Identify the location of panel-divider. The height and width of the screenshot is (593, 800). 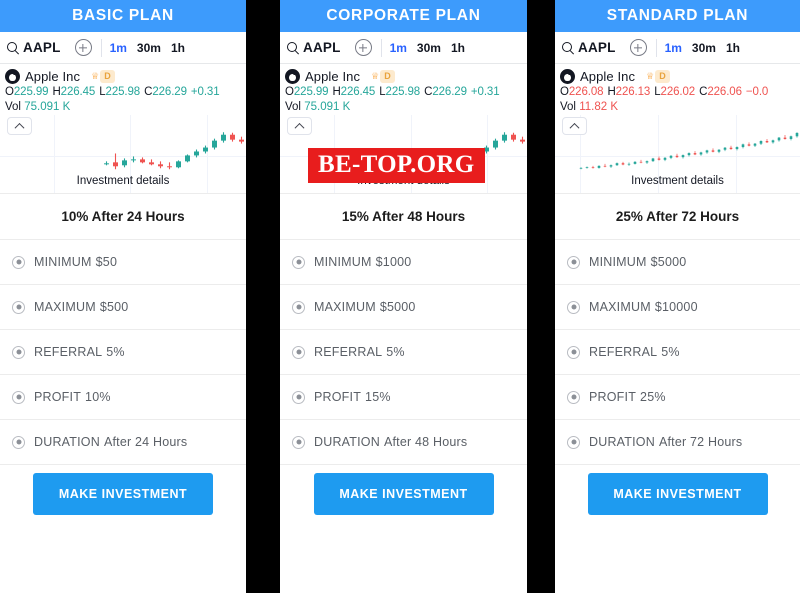
(541, 296).